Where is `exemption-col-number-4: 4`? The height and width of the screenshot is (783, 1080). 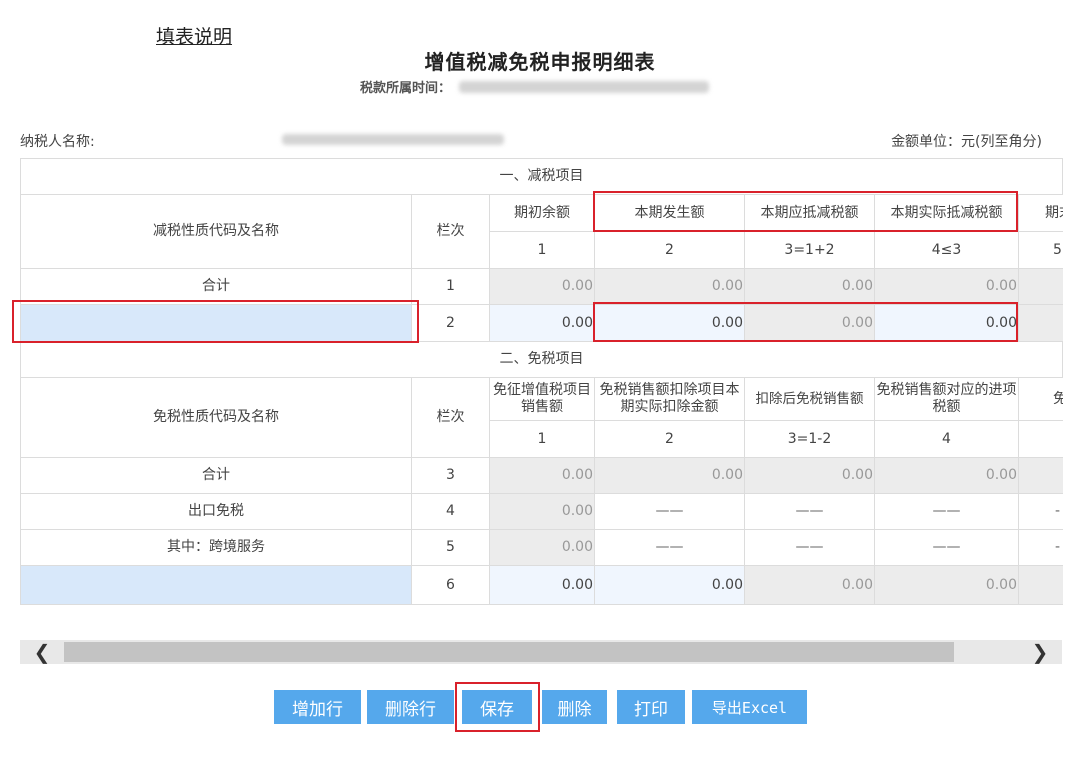 exemption-col-number-4: 4 is located at coordinates (947, 439).